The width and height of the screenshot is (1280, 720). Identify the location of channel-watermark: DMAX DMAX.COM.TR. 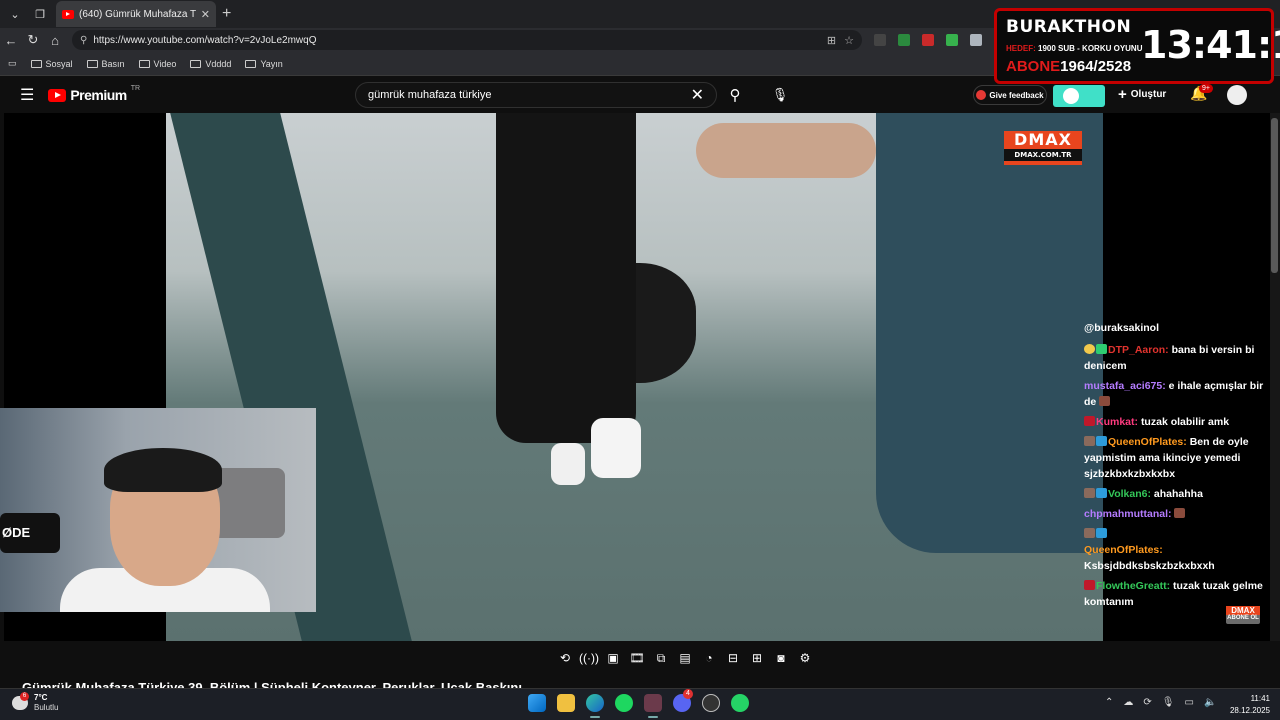
(1043, 148).